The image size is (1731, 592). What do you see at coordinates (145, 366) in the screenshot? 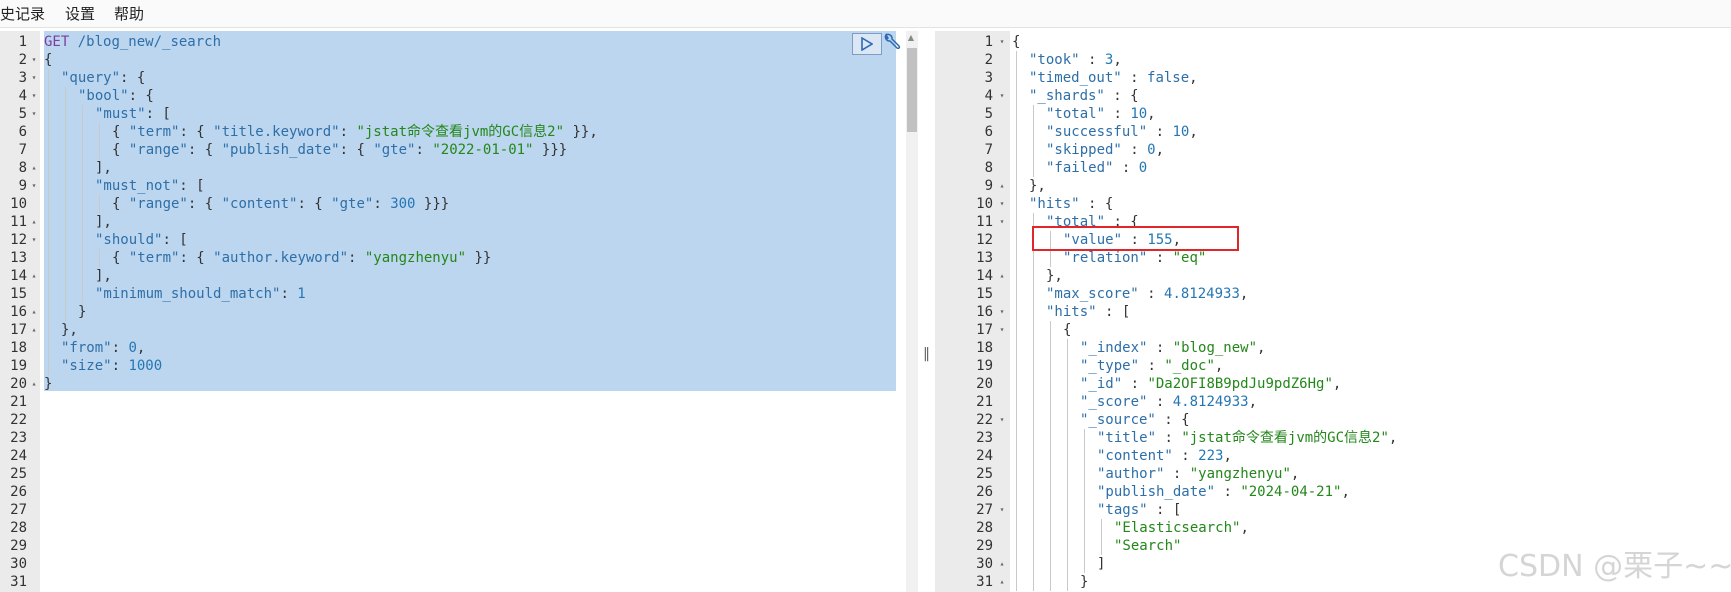
I see `code-token: 1000` at bounding box center [145, 366].